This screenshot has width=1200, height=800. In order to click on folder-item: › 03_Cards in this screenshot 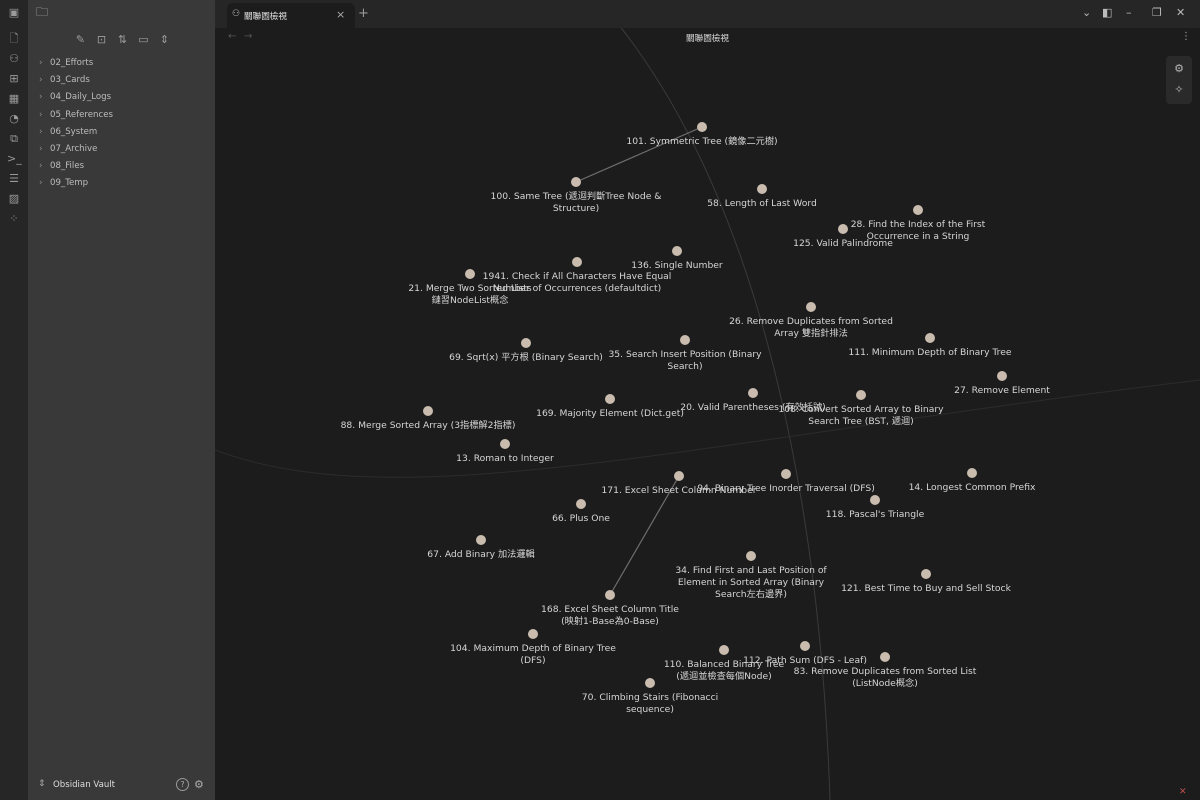, I will do `click(121, 80)`.